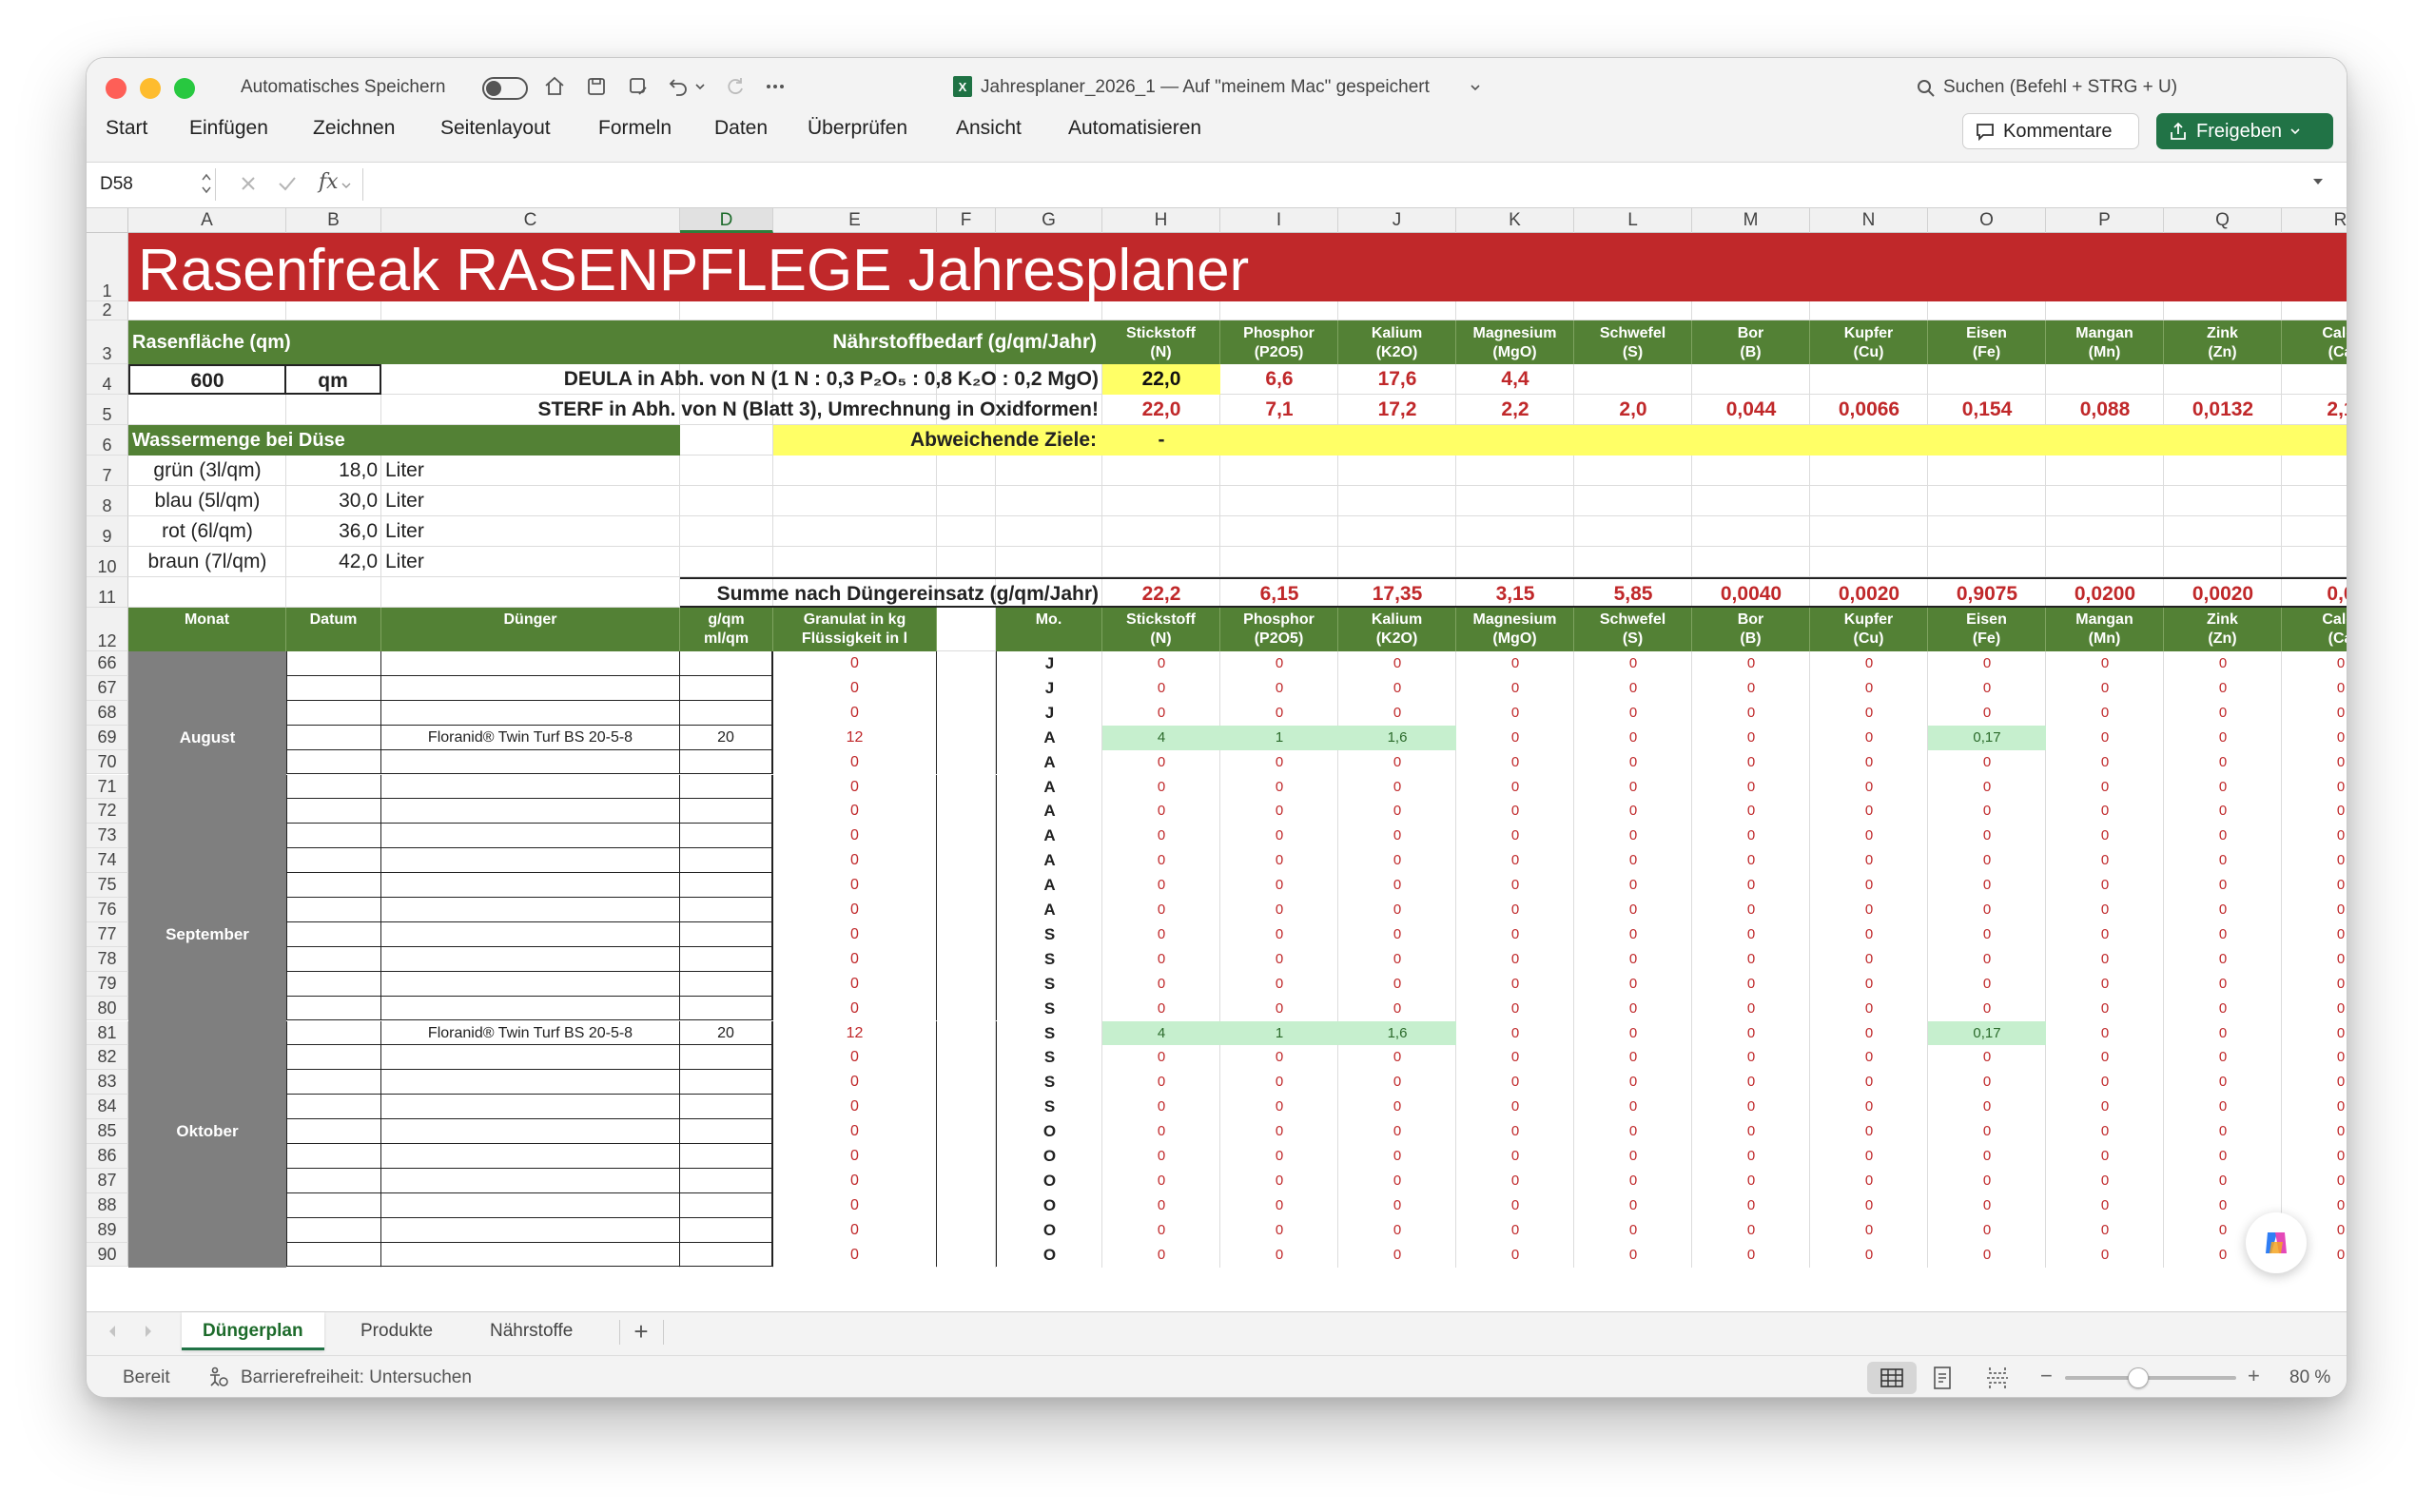  I want to click on row-header-82: 82, so click(107, 1058).